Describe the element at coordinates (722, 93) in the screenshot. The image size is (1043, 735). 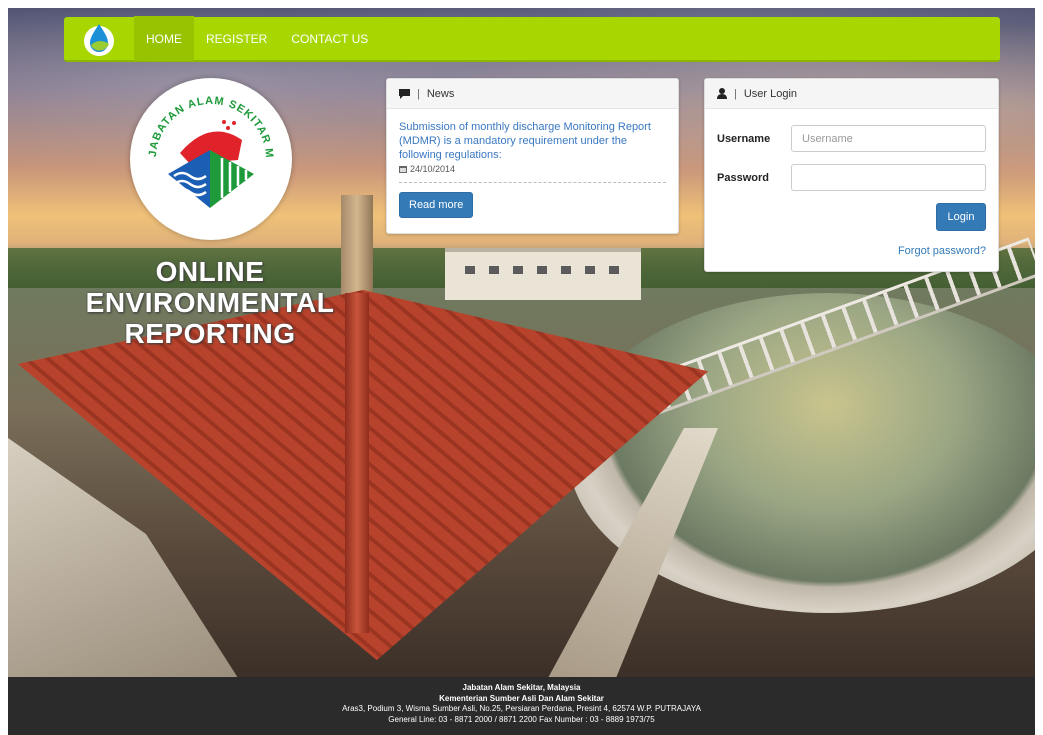
I see `user-icon` at that location.